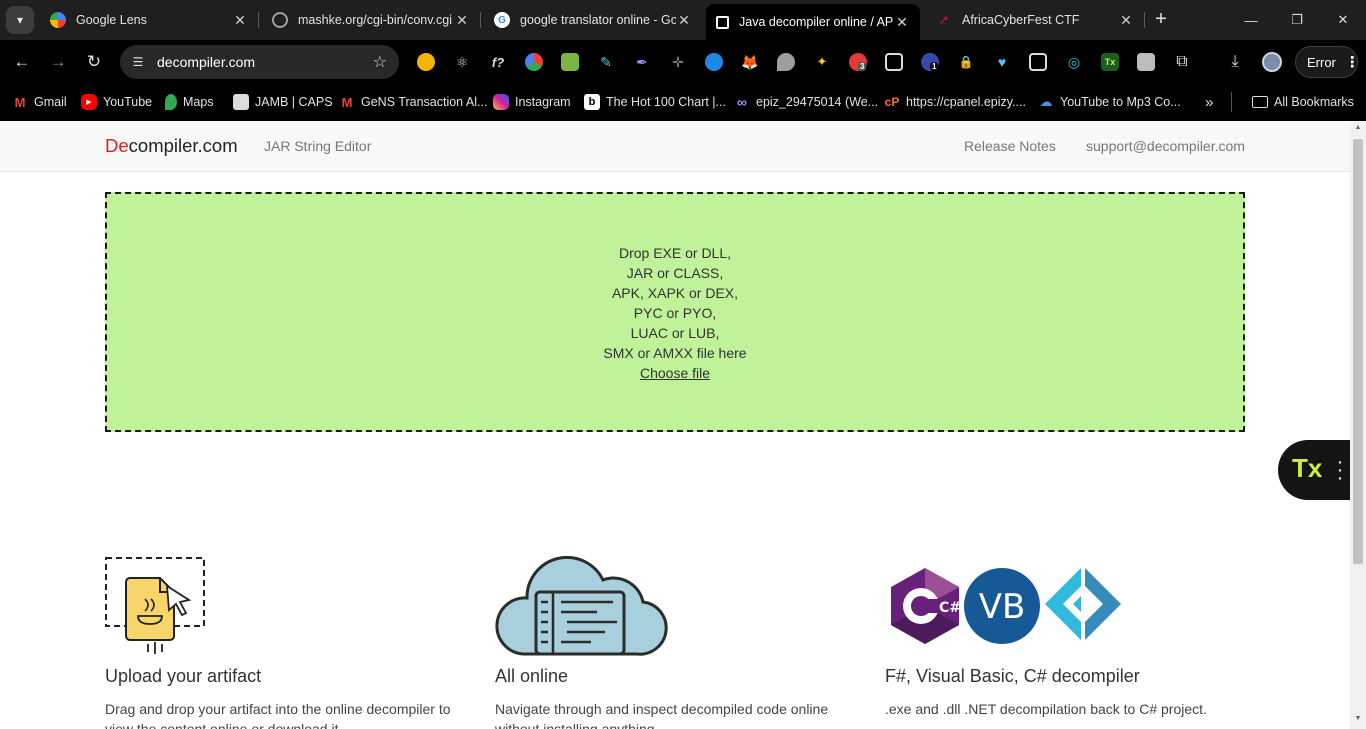  Describe the element at coordinates (1012, 676) in the screenshot. I see `feature-title: F#, Visual Basic, C# decompiler` at that location.